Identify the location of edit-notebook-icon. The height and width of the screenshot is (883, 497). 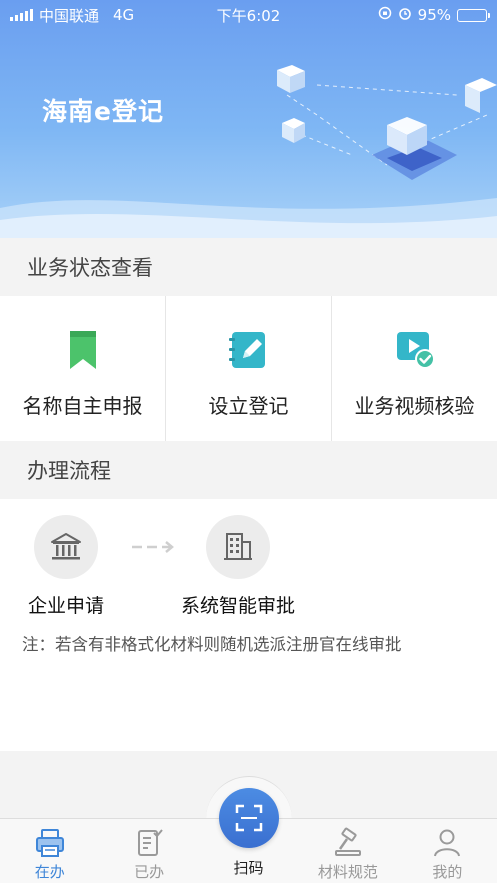
(246, 350).